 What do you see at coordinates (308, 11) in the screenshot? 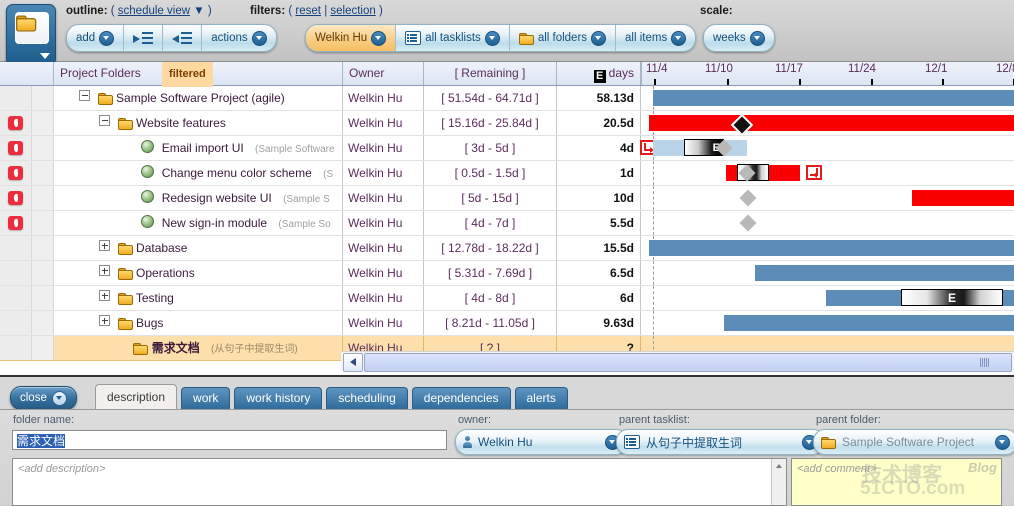
I see `filters-reset-link: reset` at bounding box center [308, 11].